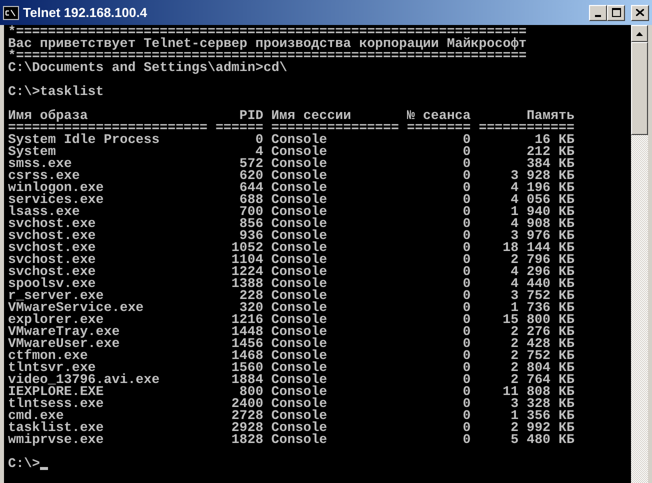 The width and height of the screenshot is (652, 483). I want to click on table-cell-text: 1560, so click(247, 368).